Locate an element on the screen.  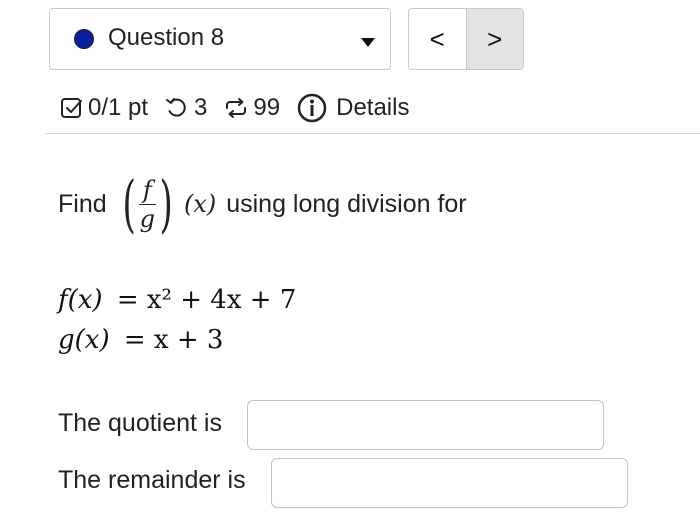
info-icon is located at coordinates (312, 108).